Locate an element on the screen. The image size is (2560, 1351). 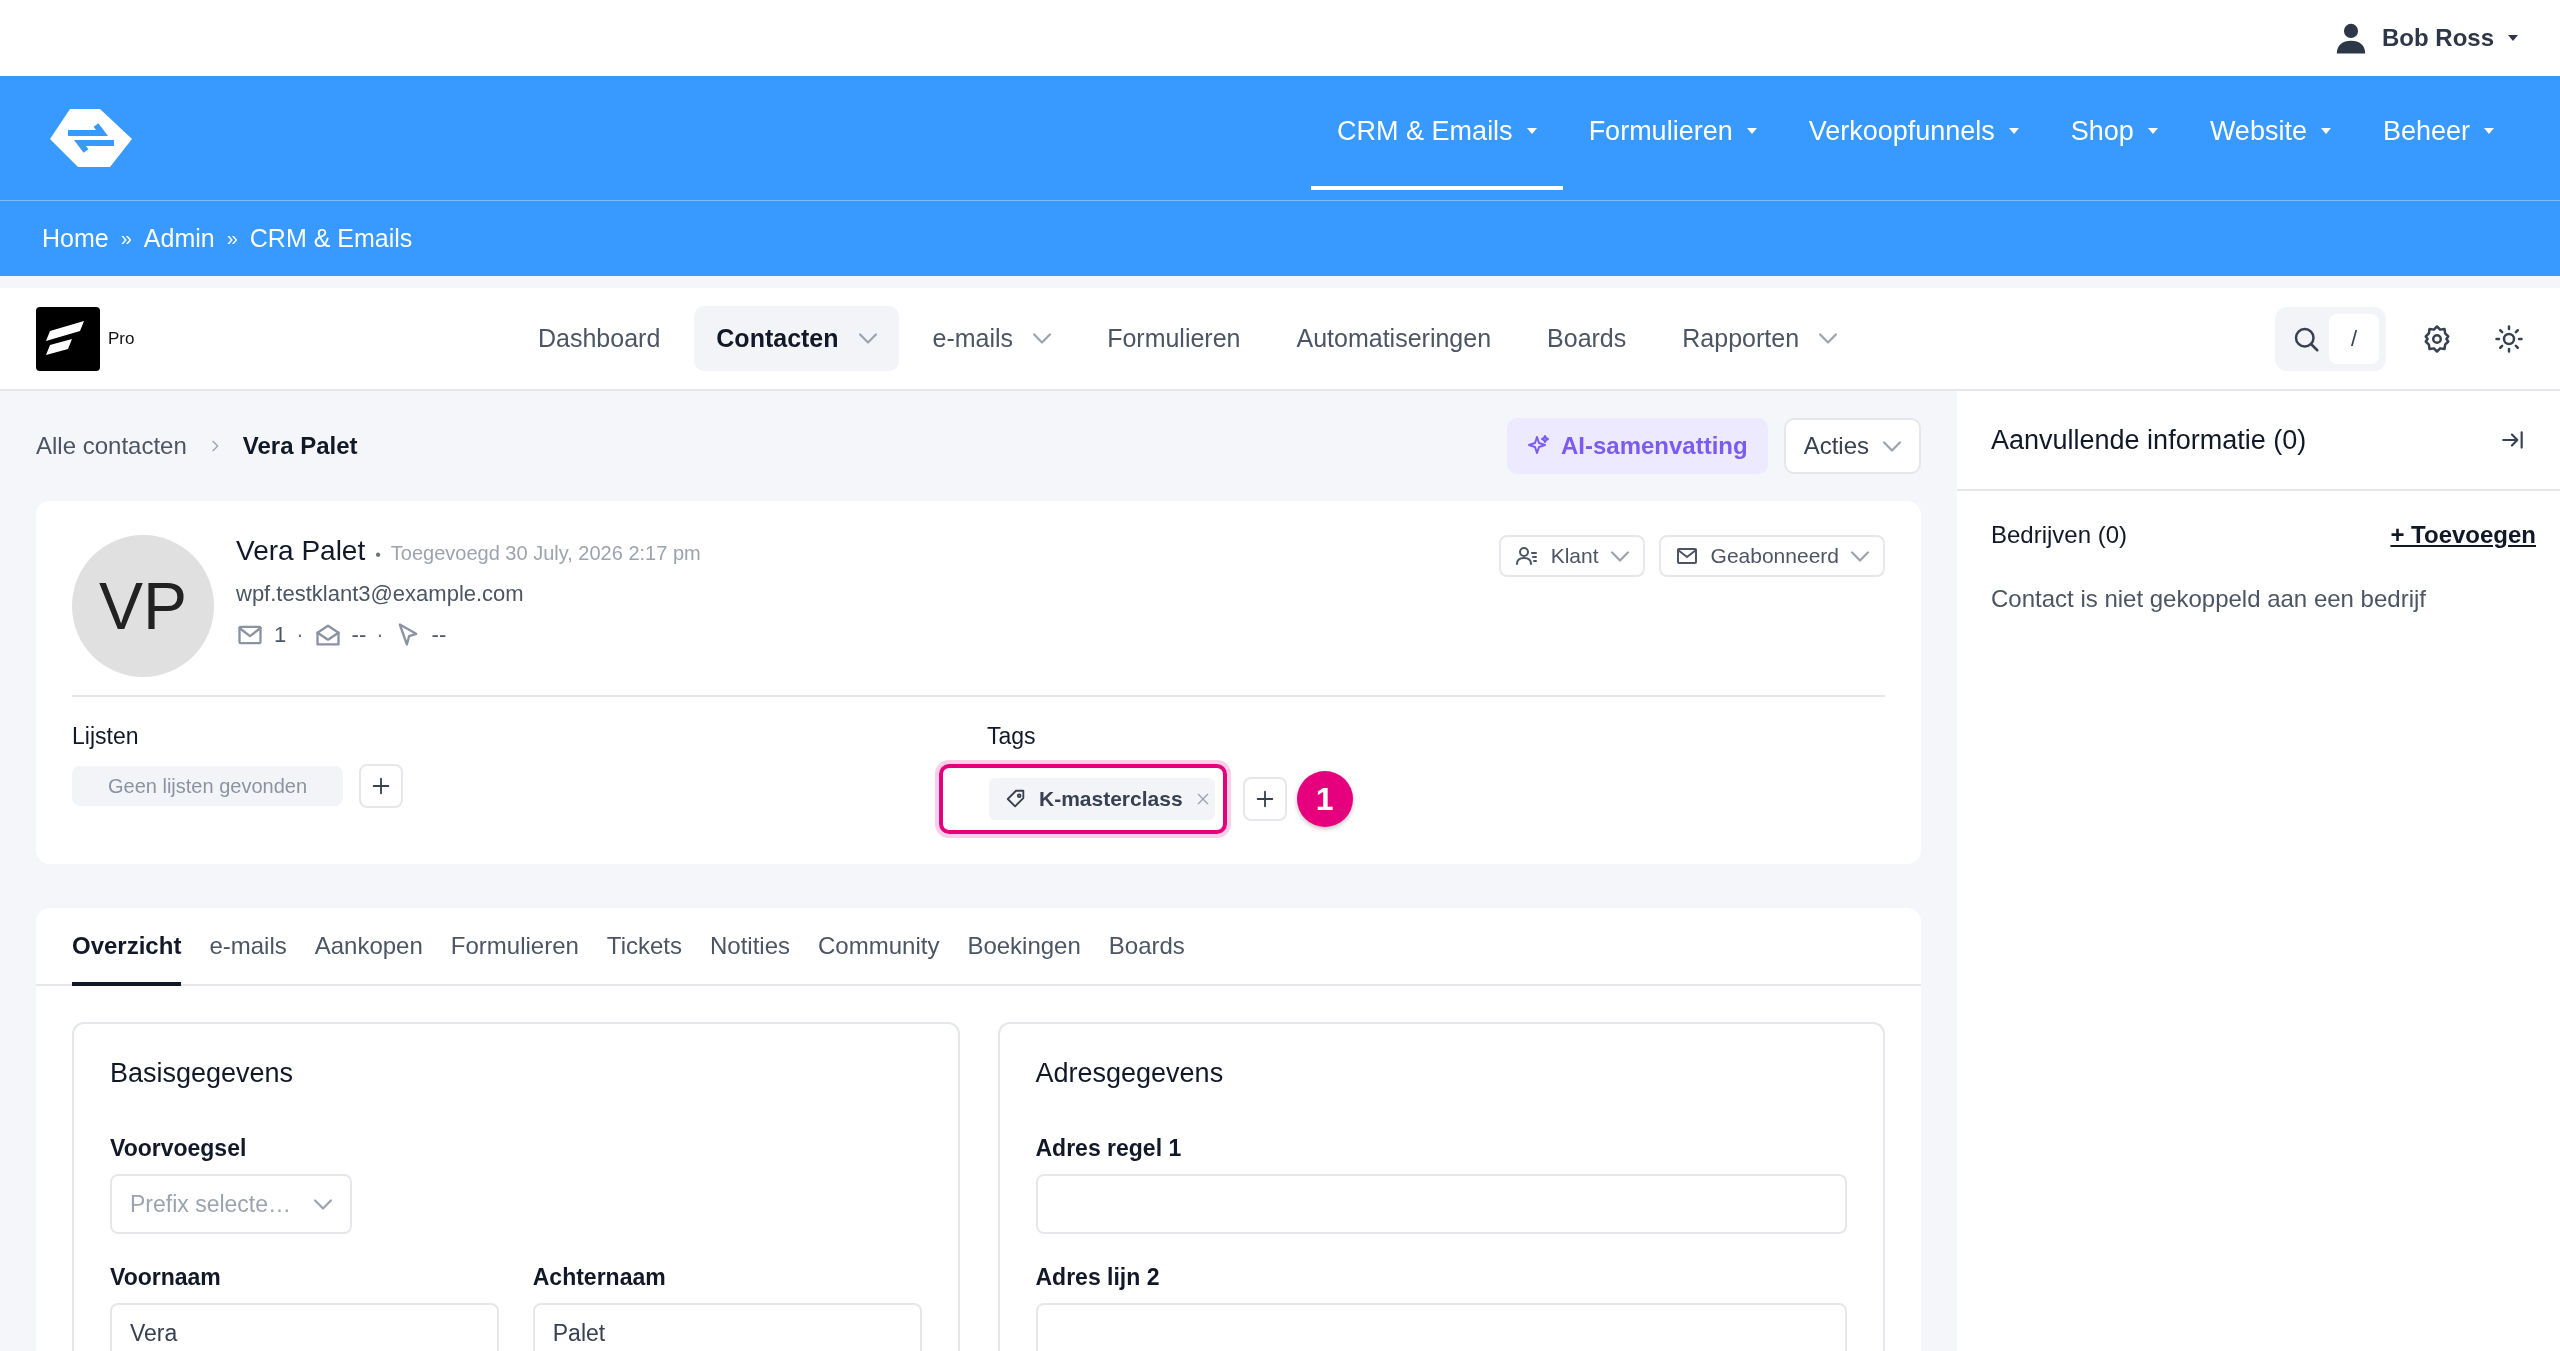
field-label: Voorvoegsel is located at coordinates (179, 1148).